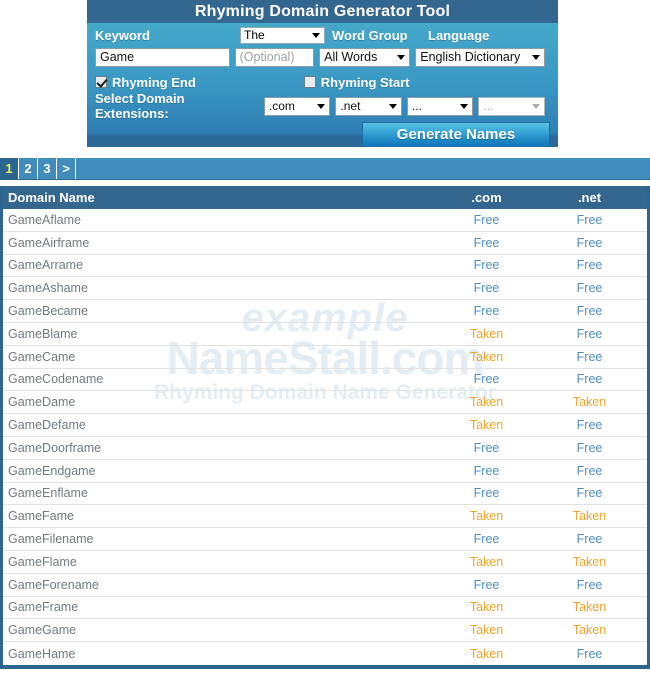 Image resolution: width=650 pixels, height=673 pixels. I want to click on table-row: GameFrame Taken Taken, so click(325, 608).